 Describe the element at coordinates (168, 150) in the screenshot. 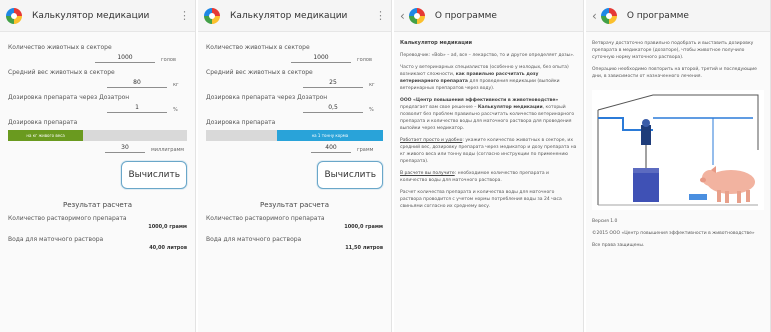

I see `drug-amount-unit: миллиграмм` at that location.